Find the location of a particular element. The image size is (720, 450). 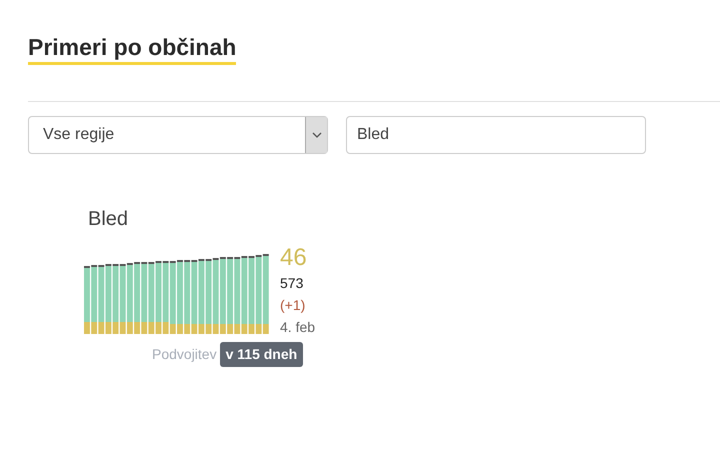

total-count: 573 is located at coordinates (292, 283).